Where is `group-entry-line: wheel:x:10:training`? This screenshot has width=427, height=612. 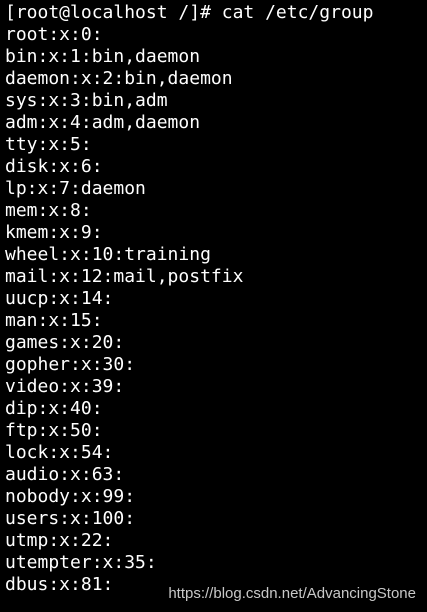 group-entry-line: wheel:x:10:training is located at coordinates (108, 254).